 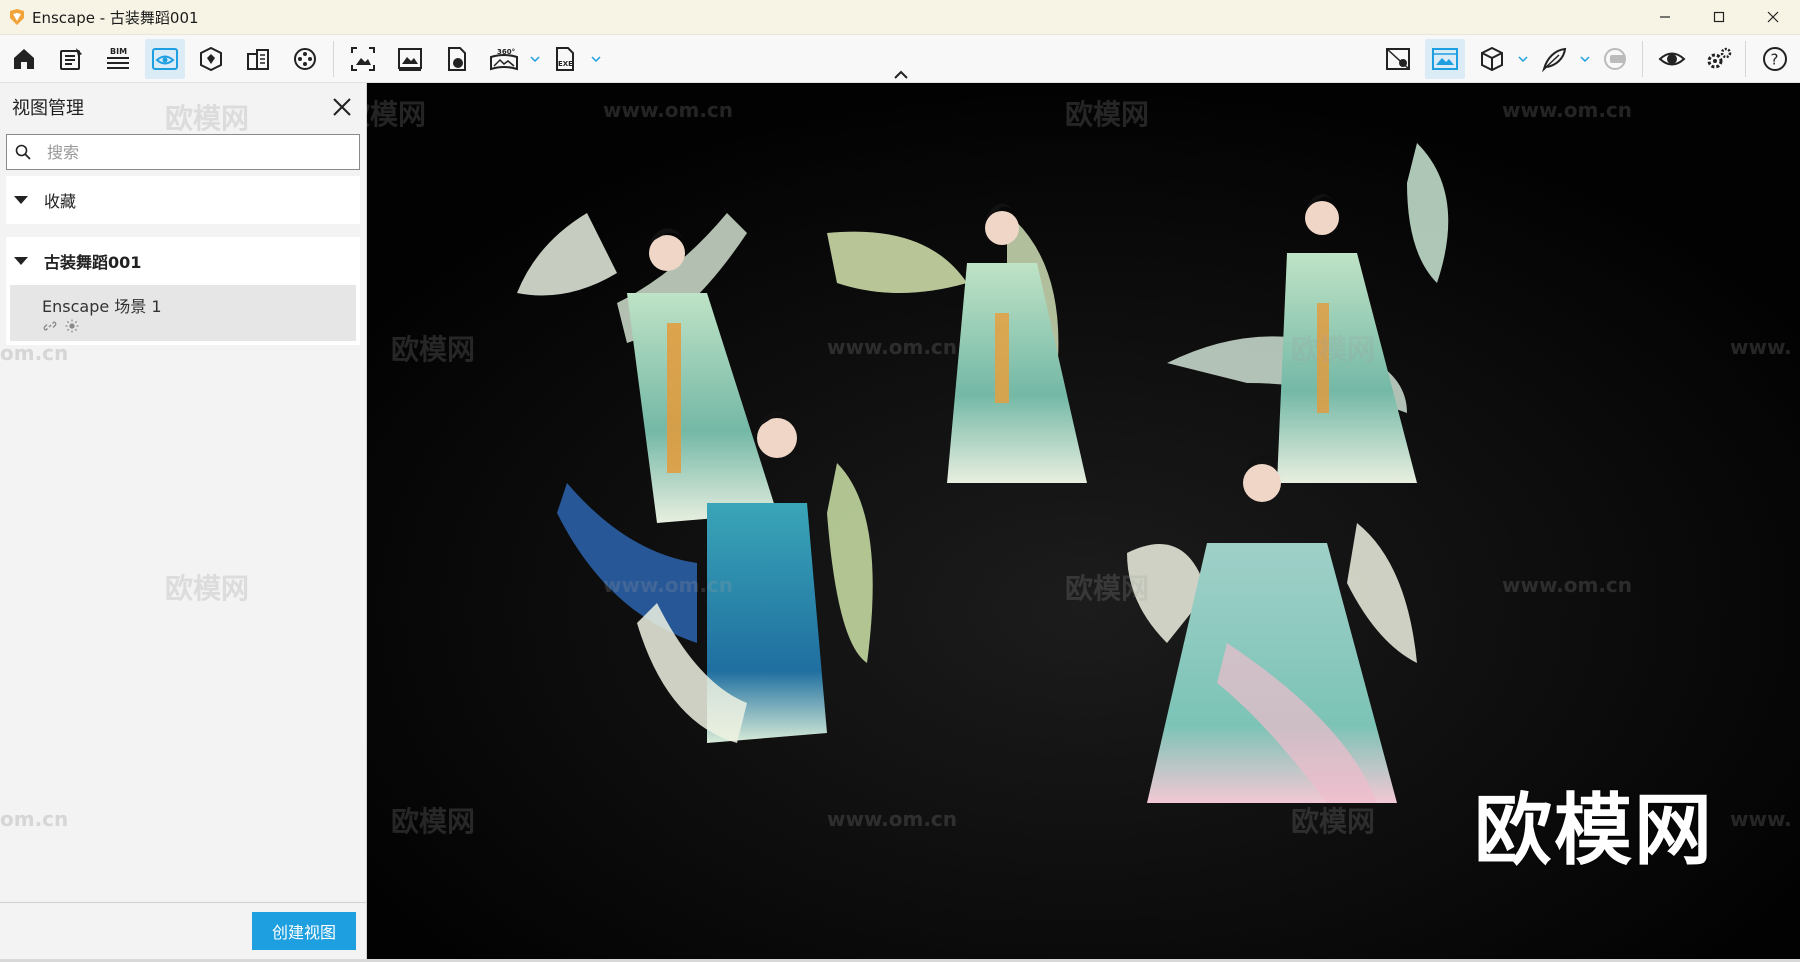 I want to click on gears-icon, so click(x=1719, y=58).